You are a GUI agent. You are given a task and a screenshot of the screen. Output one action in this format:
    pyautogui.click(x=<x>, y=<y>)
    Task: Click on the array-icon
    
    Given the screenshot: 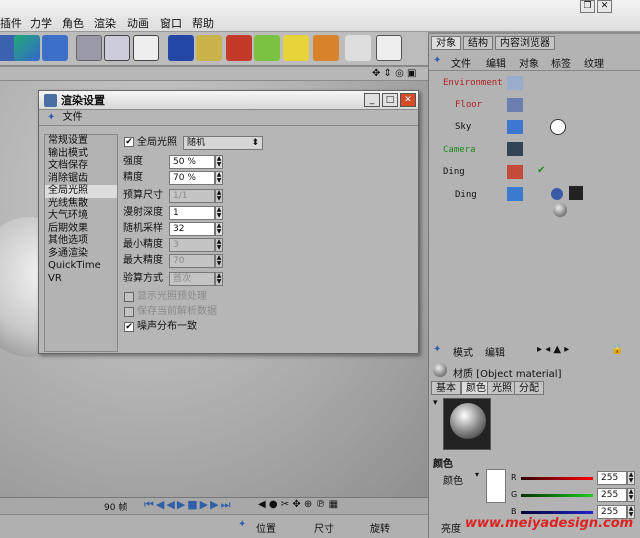 What is the action you would take?
    pyautogui.click(x=267, y=48)
    